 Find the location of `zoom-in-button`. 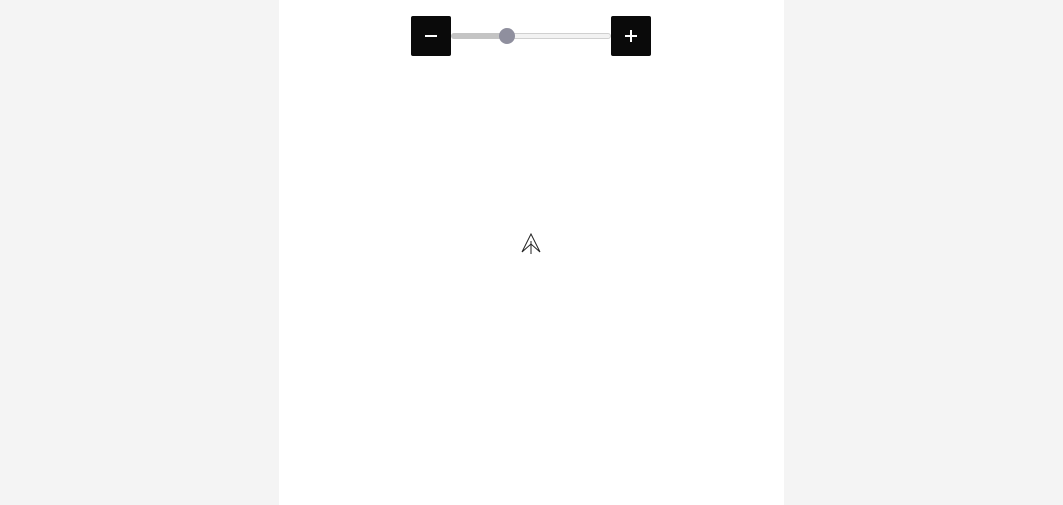

zoom-in-button is located at coordinates (631, 36).